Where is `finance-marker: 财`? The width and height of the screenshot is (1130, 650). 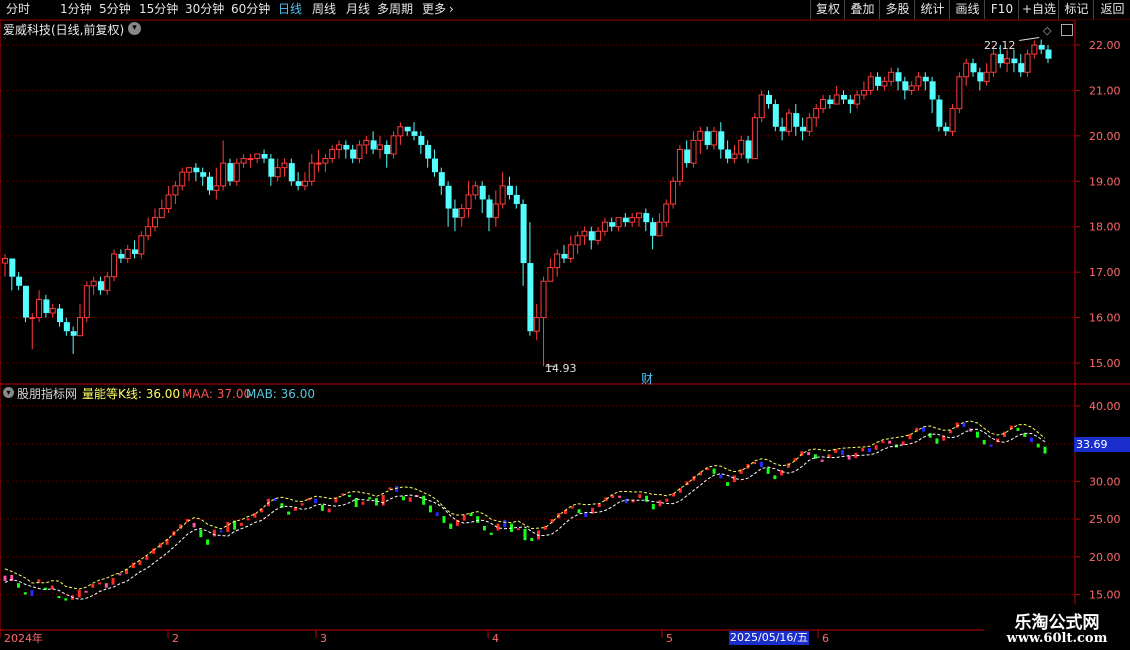
finance-marker: 财 is located at coordinates (647, 379).